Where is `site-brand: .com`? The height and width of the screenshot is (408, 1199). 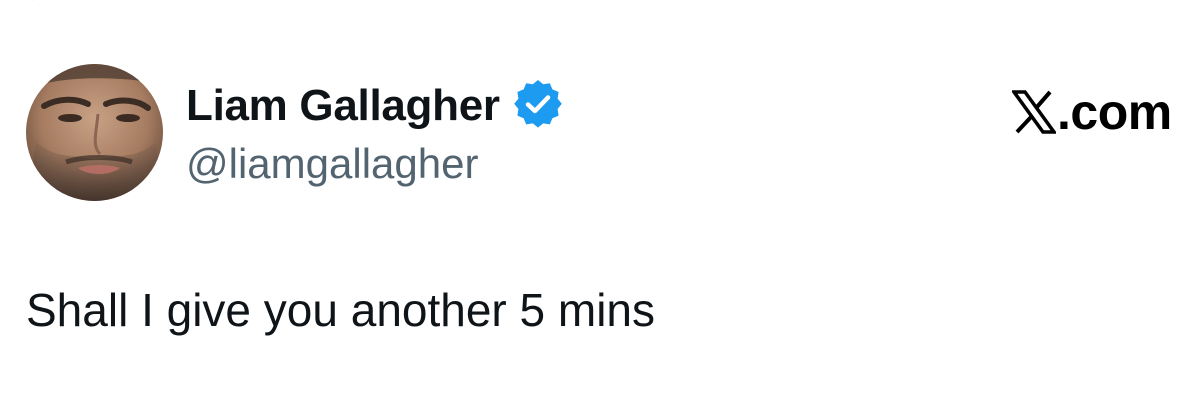 site-brand: .com is located at coordinates (1092, 112).